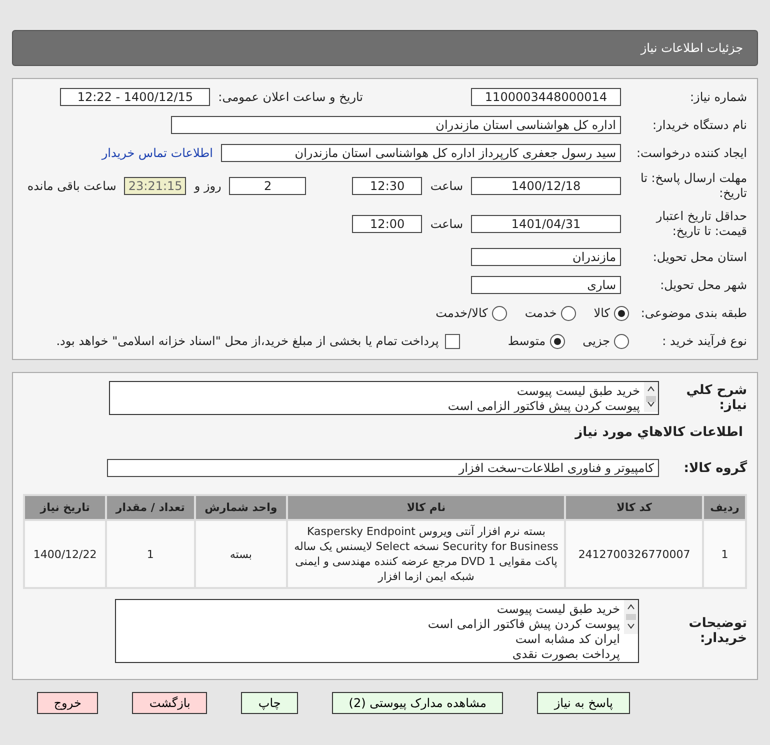  Describe the element at coordinates (634, 507) in the screenshot. I see `column-header: کد کالا` at that location.